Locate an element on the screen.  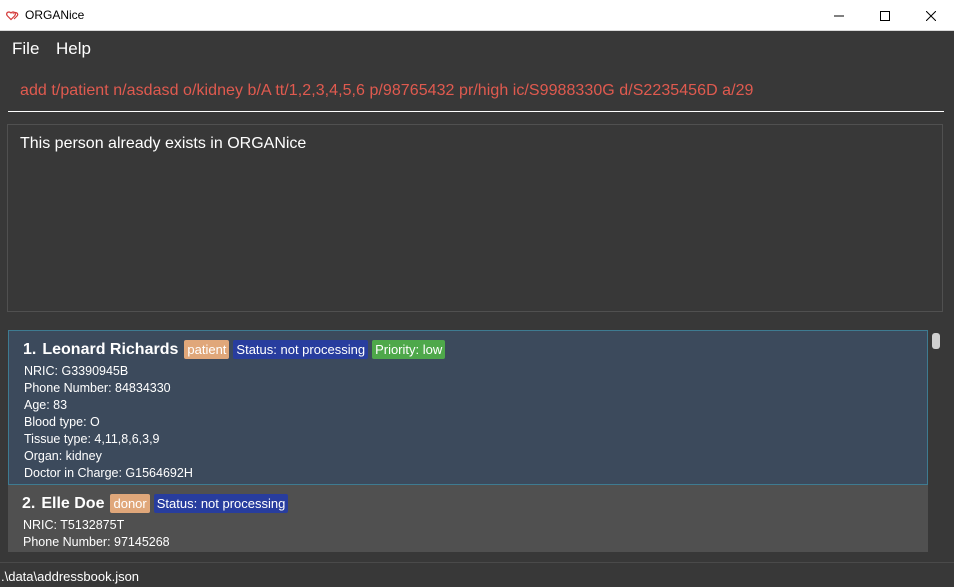
list-scrollbar is located at coordinates (936, 441).